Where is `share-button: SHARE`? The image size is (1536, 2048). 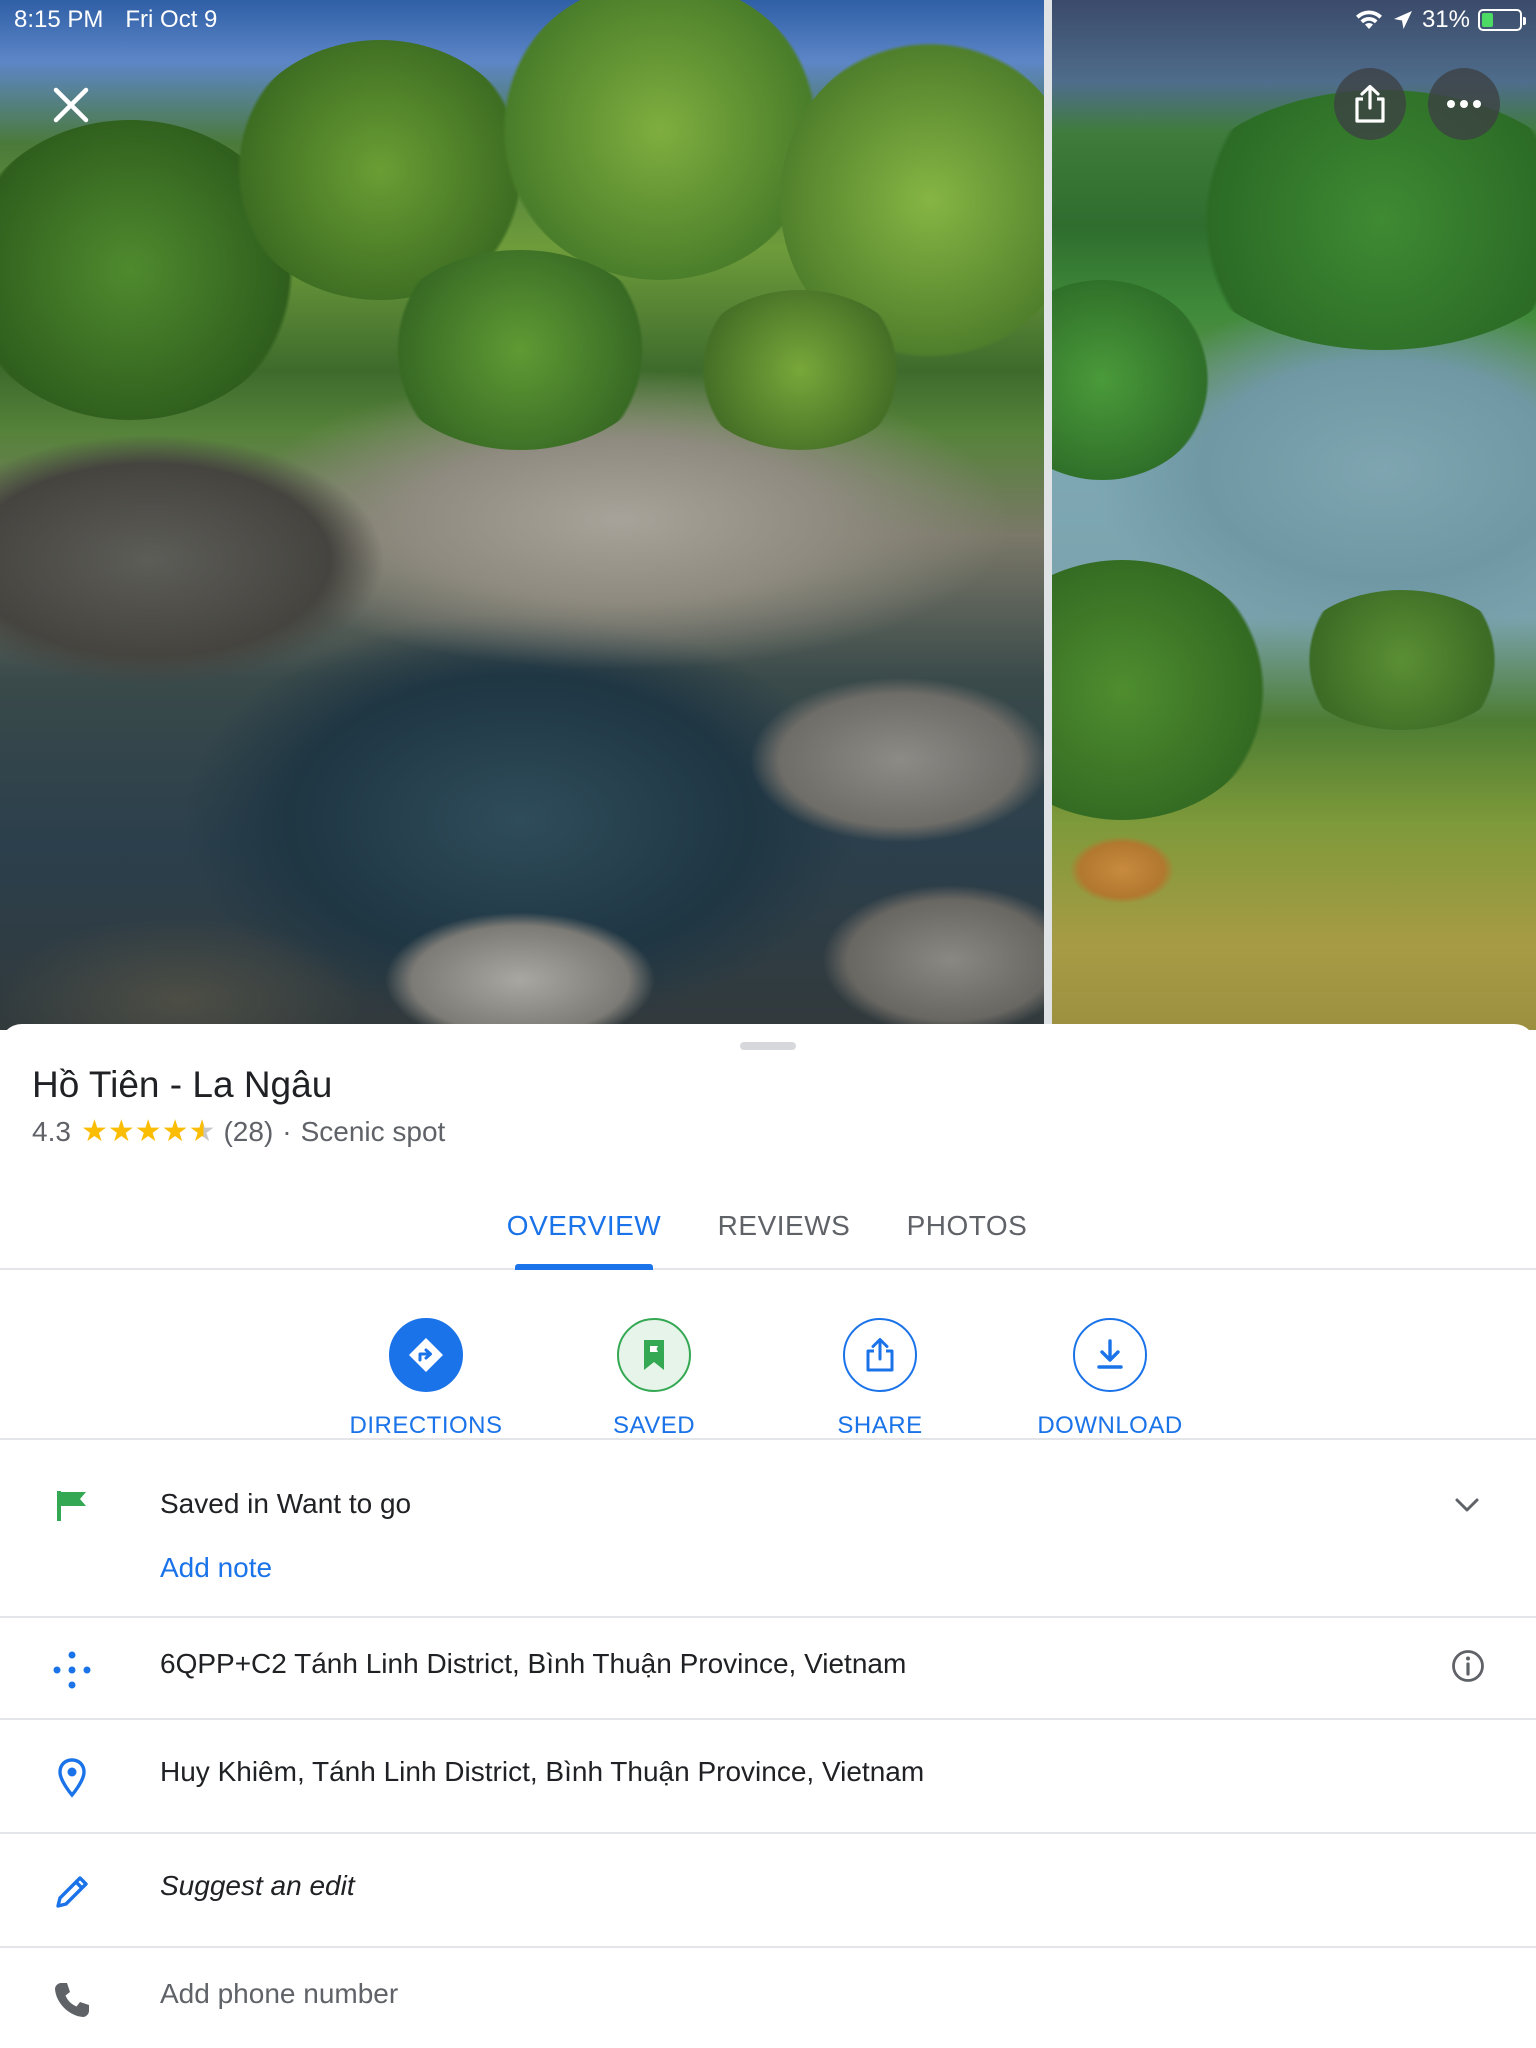 share-button: SHARE is located at coordinates (880, 1356).